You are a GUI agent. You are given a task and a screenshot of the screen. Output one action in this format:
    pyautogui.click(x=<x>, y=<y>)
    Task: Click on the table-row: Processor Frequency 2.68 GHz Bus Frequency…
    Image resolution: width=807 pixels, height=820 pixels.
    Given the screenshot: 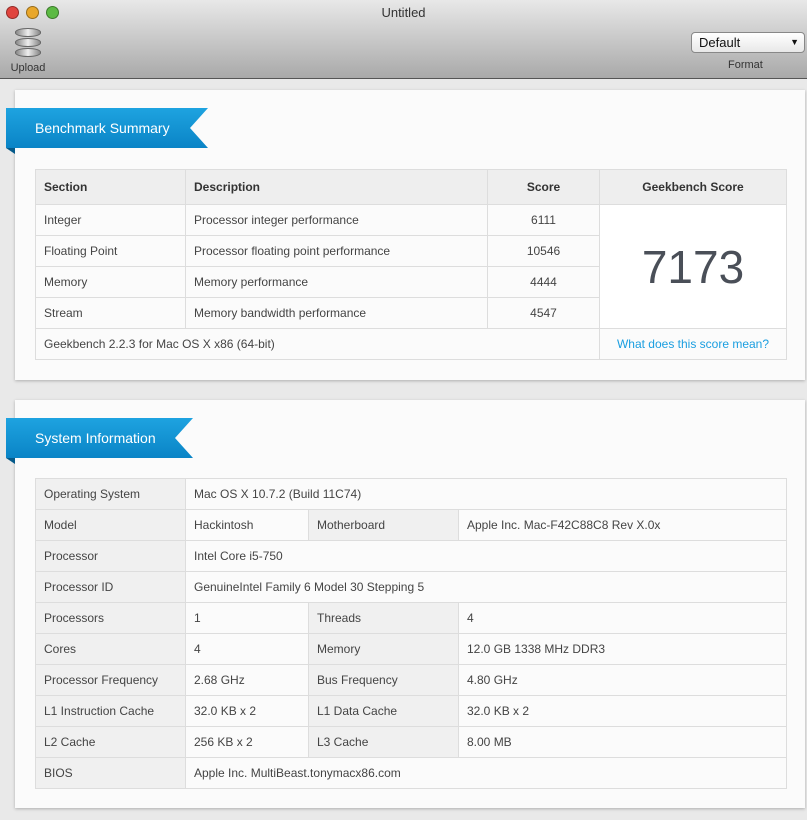 What is the action you would take?
    pyautogui.click(x=411, y=680)
    